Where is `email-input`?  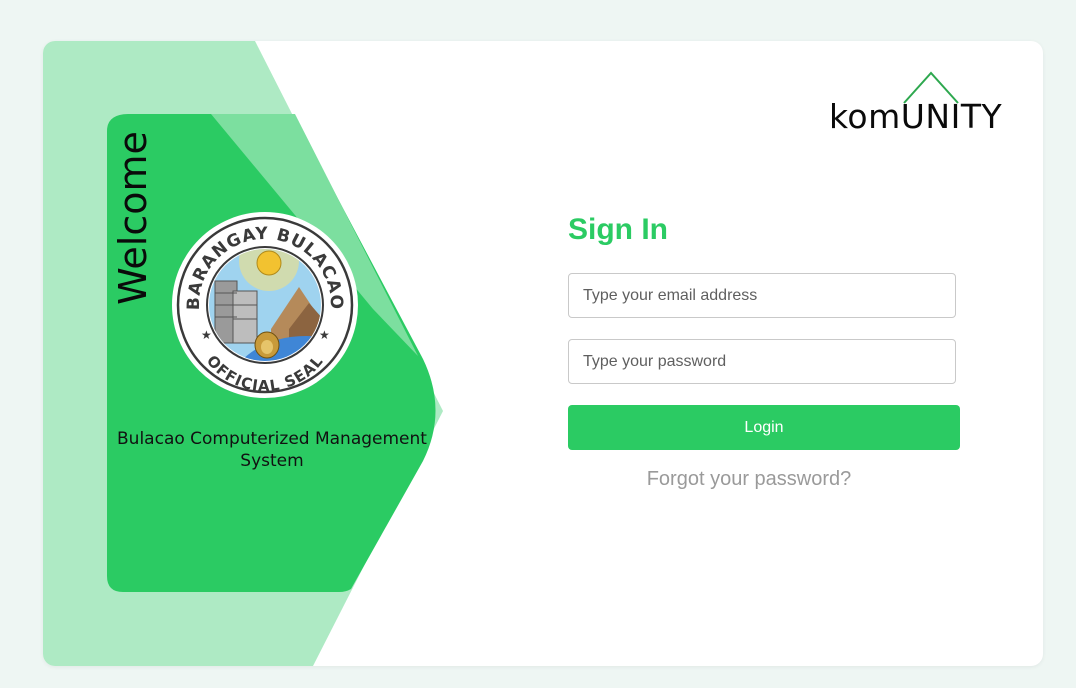 email-input is located at coordinates (762, 295).